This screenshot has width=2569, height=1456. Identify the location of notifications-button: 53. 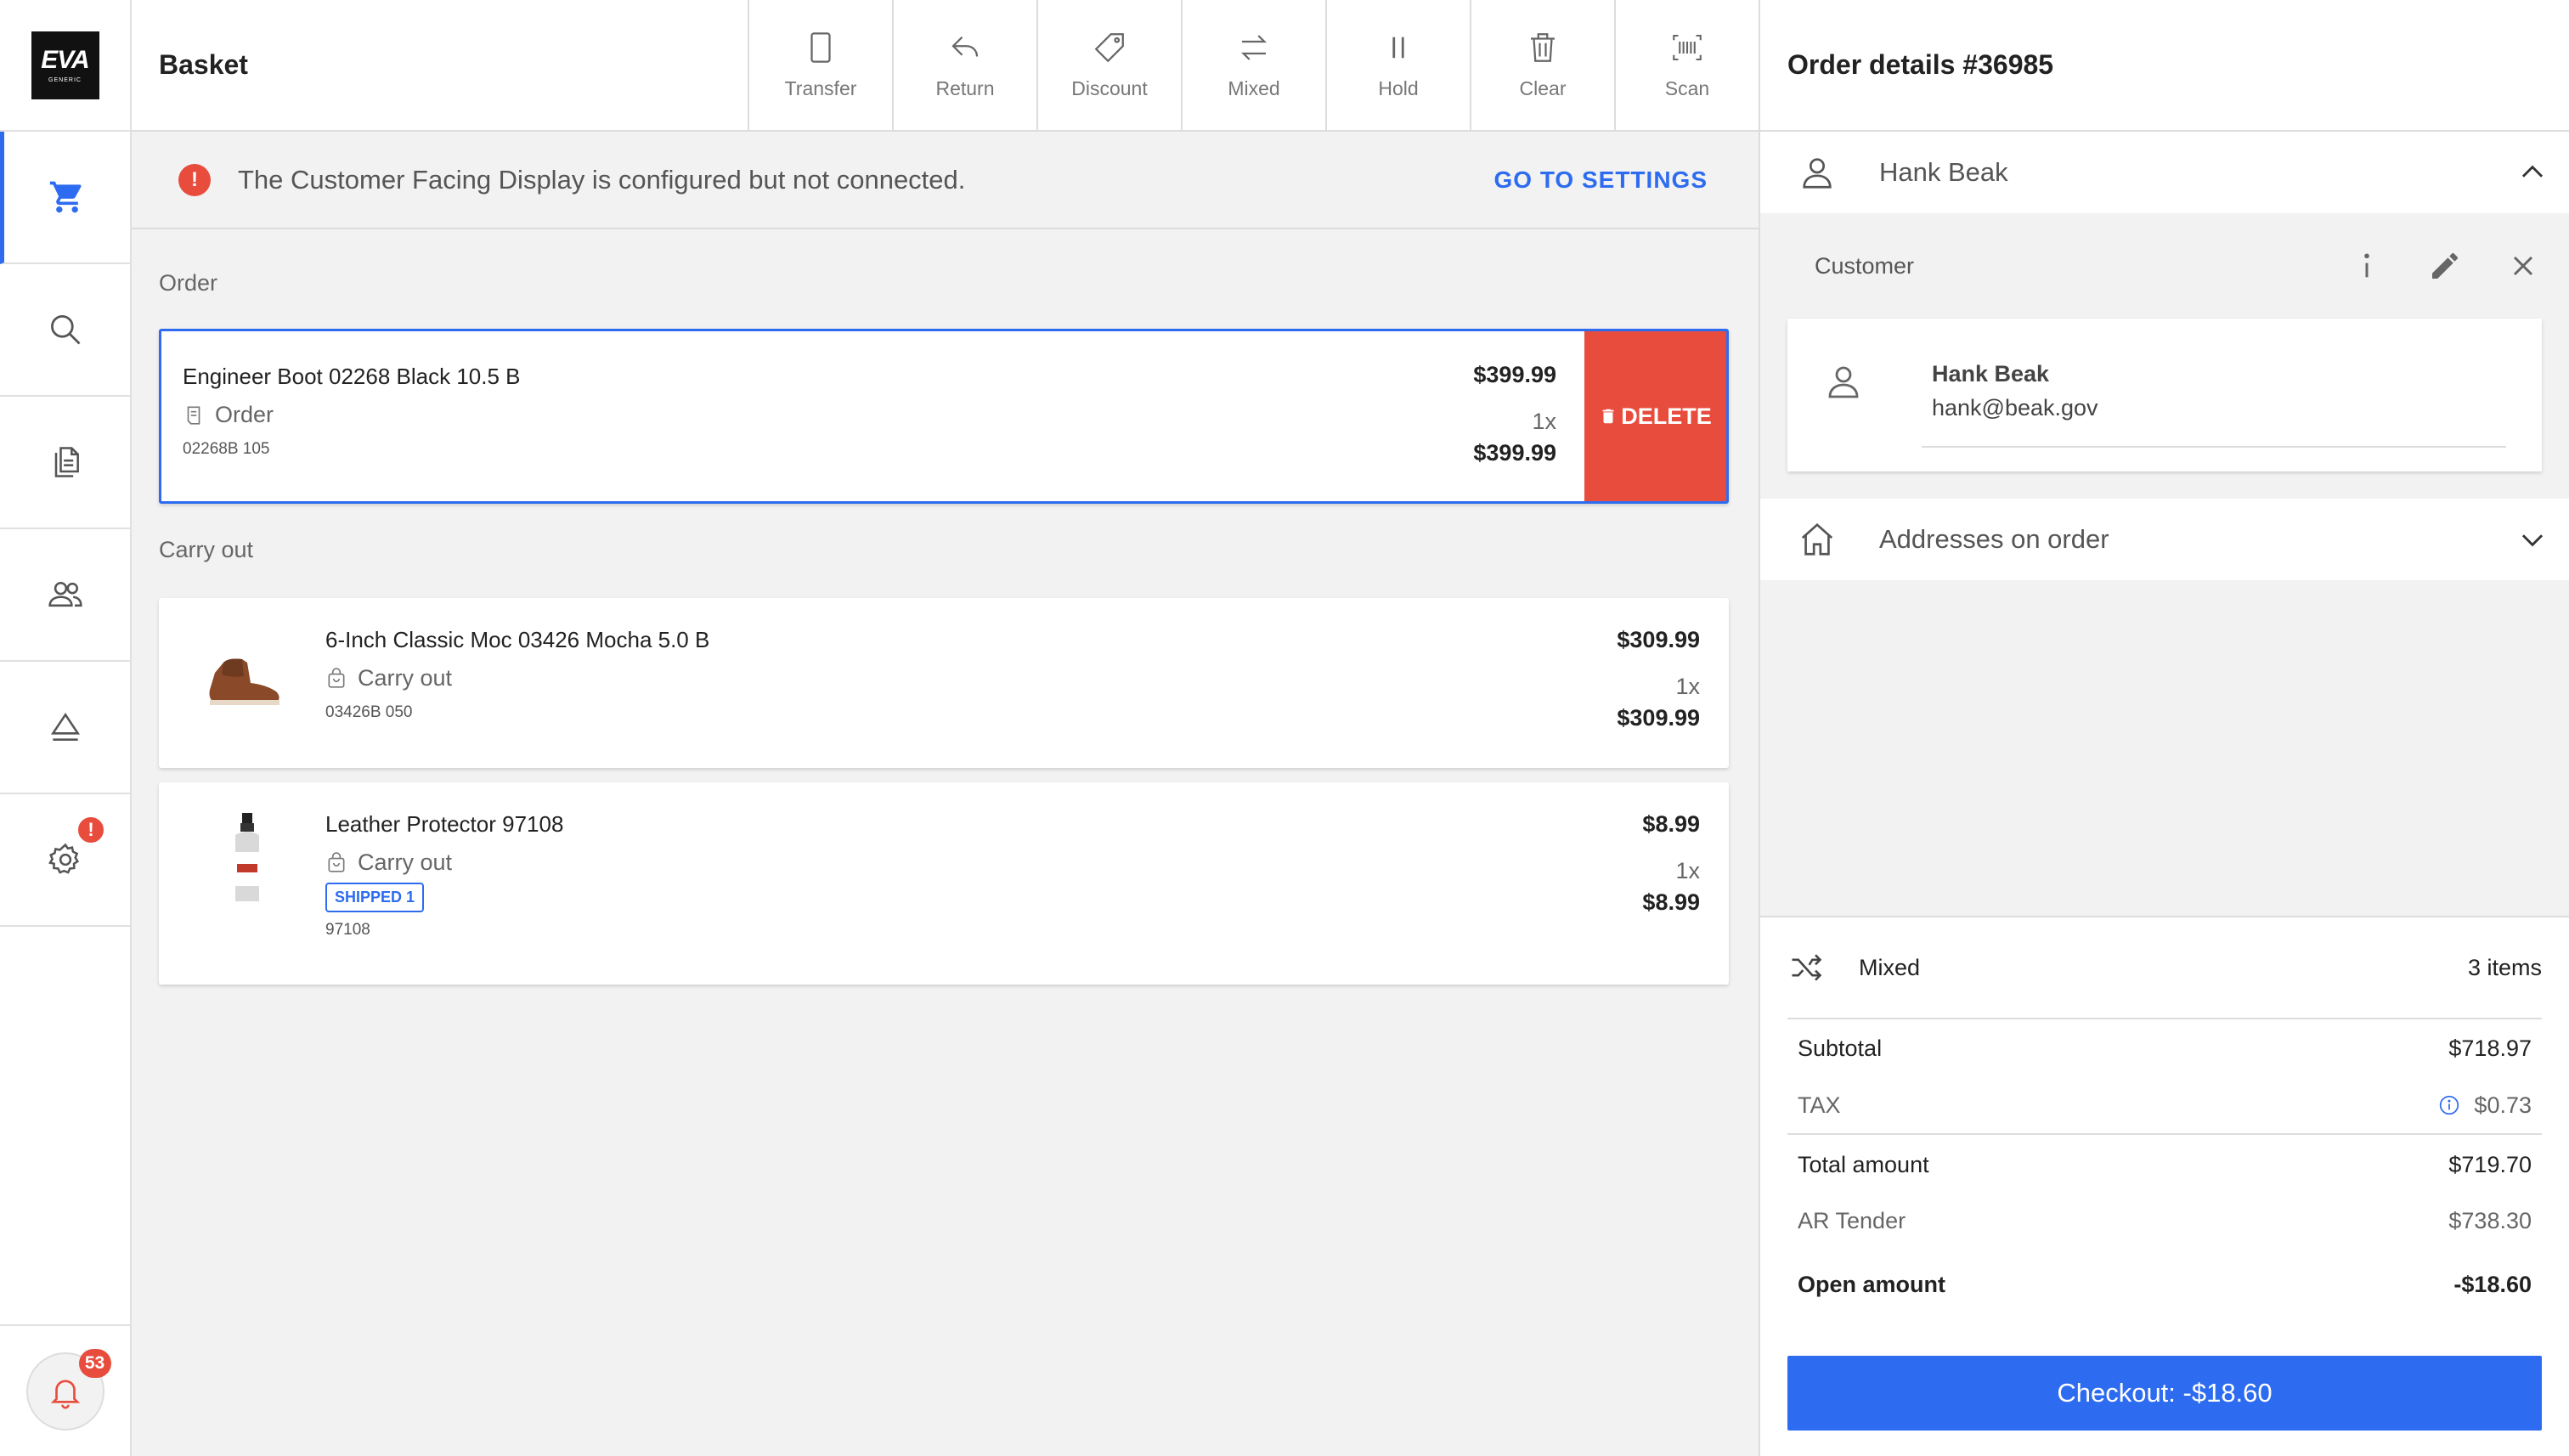
(68, 1390).